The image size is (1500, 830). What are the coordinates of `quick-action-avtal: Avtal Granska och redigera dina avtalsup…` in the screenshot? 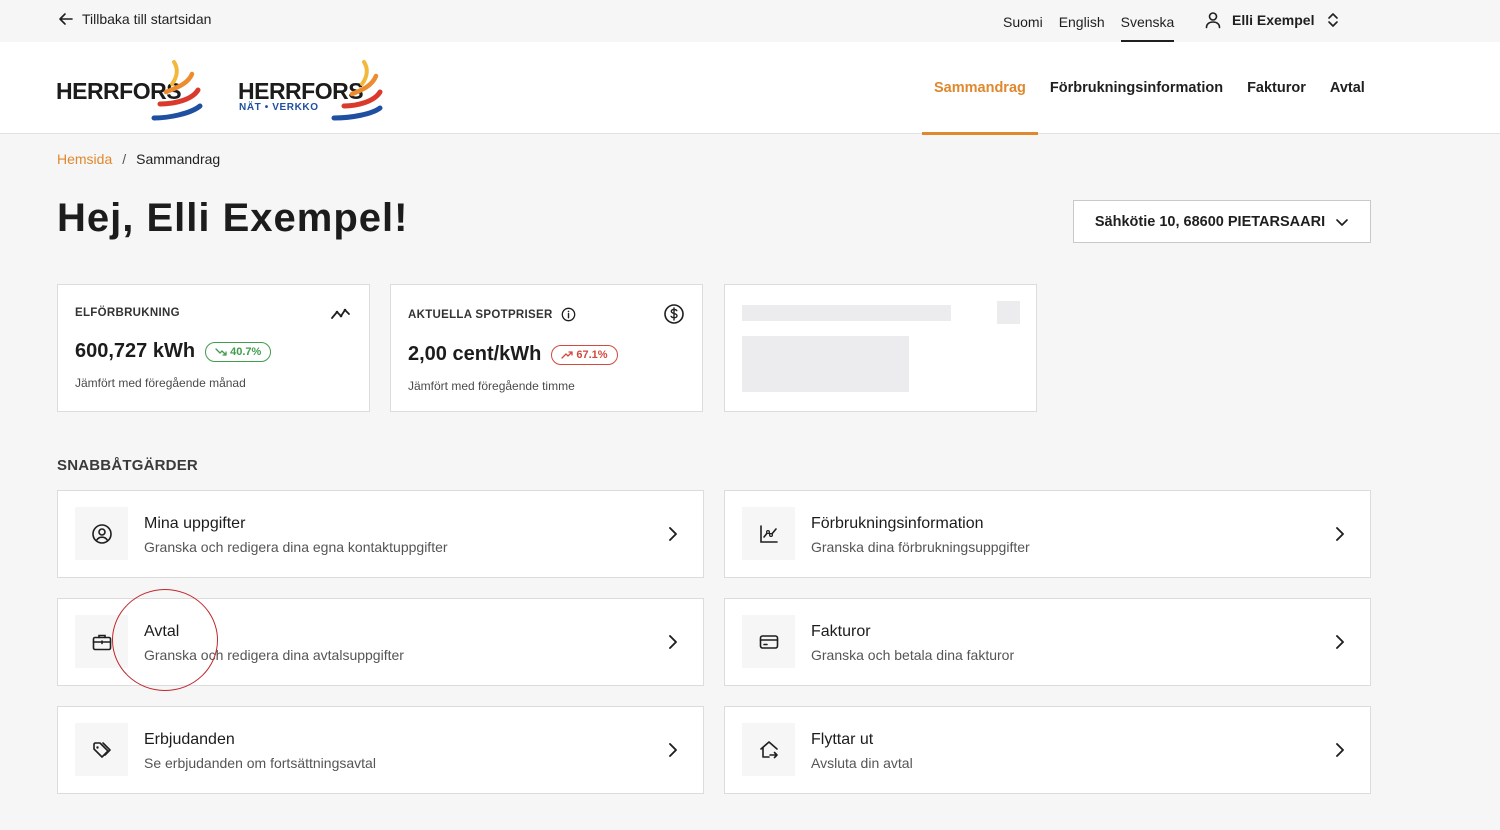 It's located at (380, 642).